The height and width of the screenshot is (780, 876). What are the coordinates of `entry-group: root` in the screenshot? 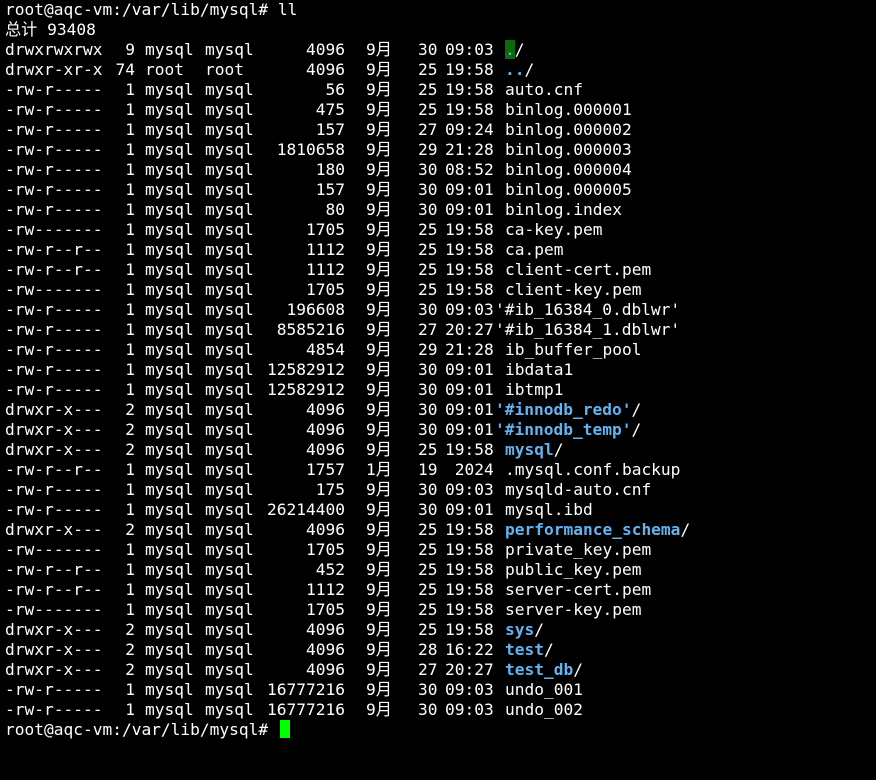 It's located at (224, 69).